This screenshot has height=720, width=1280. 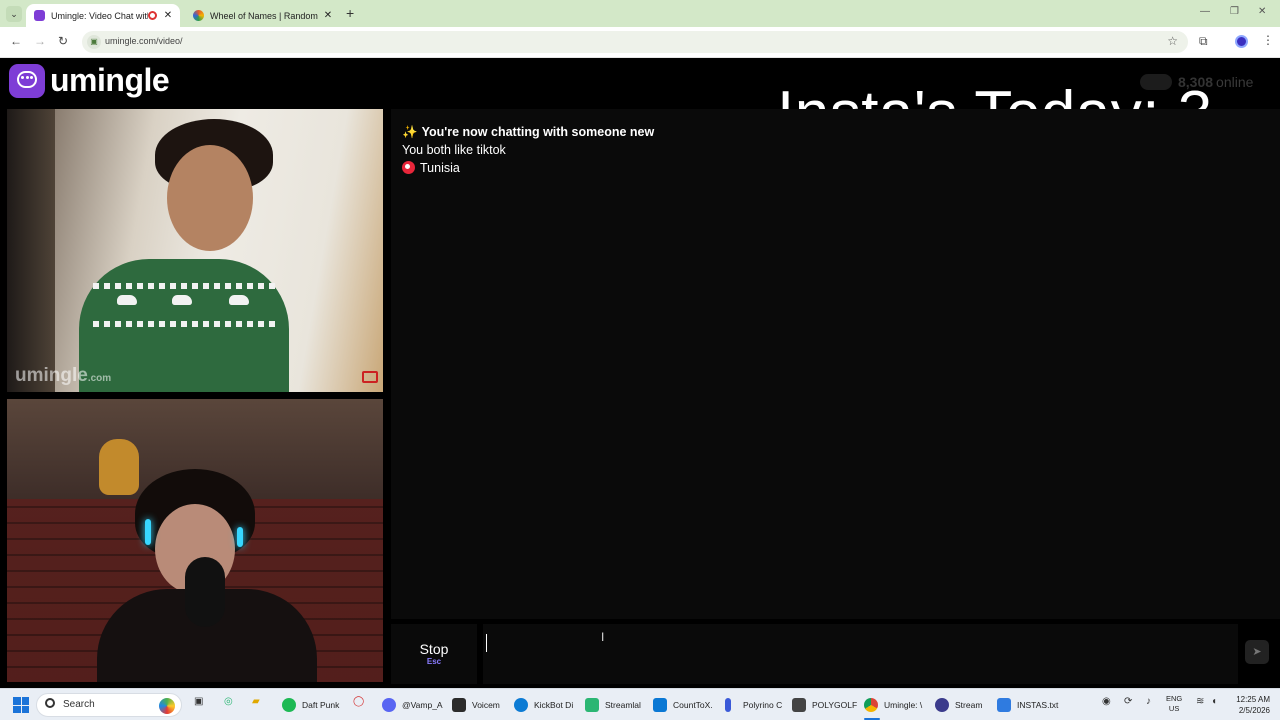 I want to click on window-icon, so click(x=799, y=705).